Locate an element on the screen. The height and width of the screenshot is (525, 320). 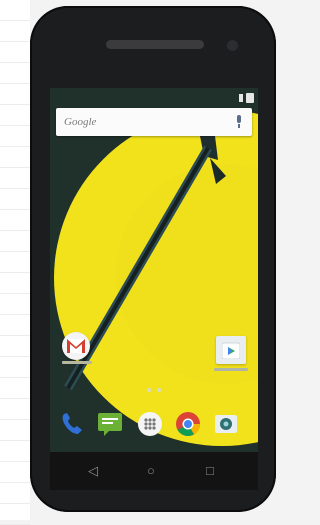
status-bar is located at coordinates (246, 98).